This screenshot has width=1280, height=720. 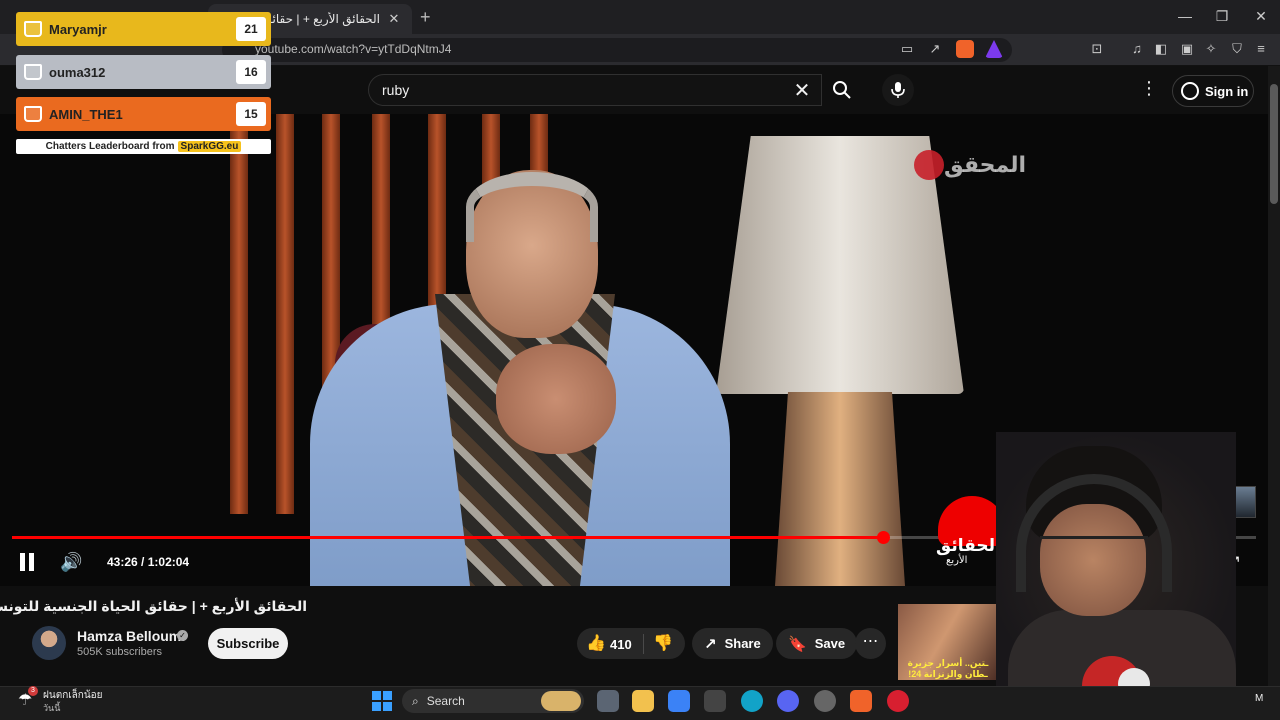 I want to click on music-icon: ♫, so click(x=1137, y=48).